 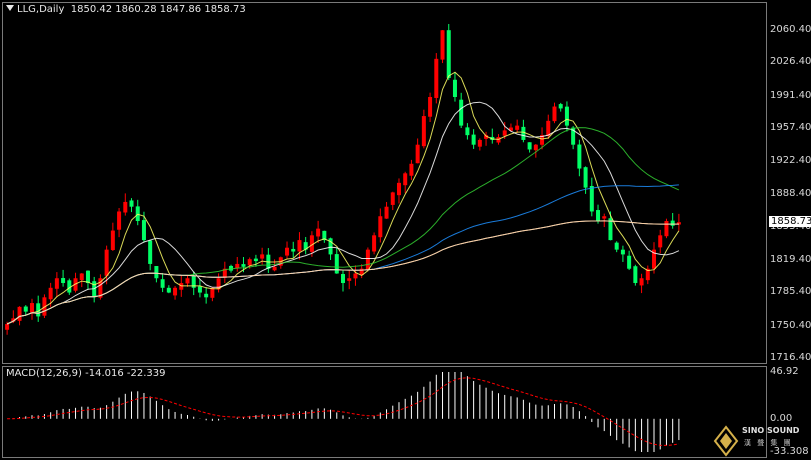 What do you see at coordinates (41, 9) in the screenshot?
I see `symbol-label: LLG,Daily` at bounding box center [41, 9].